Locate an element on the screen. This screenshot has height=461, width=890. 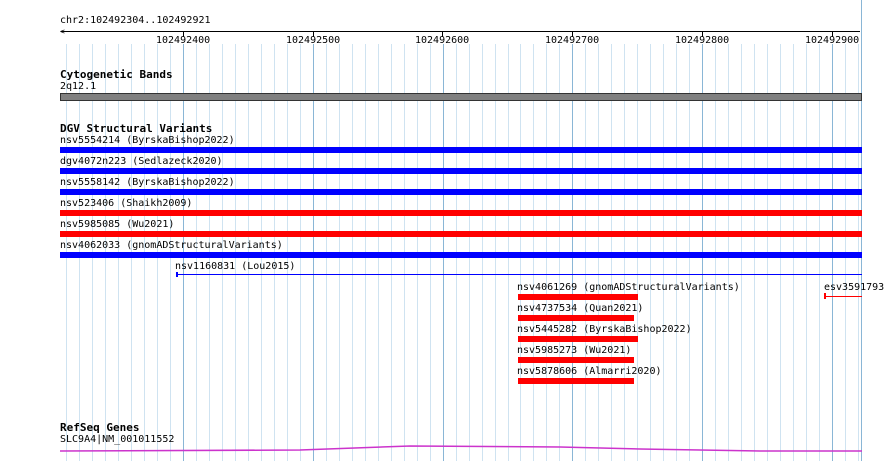
ruler-tick-label: 102492900 is located at coordinates (832, 40).